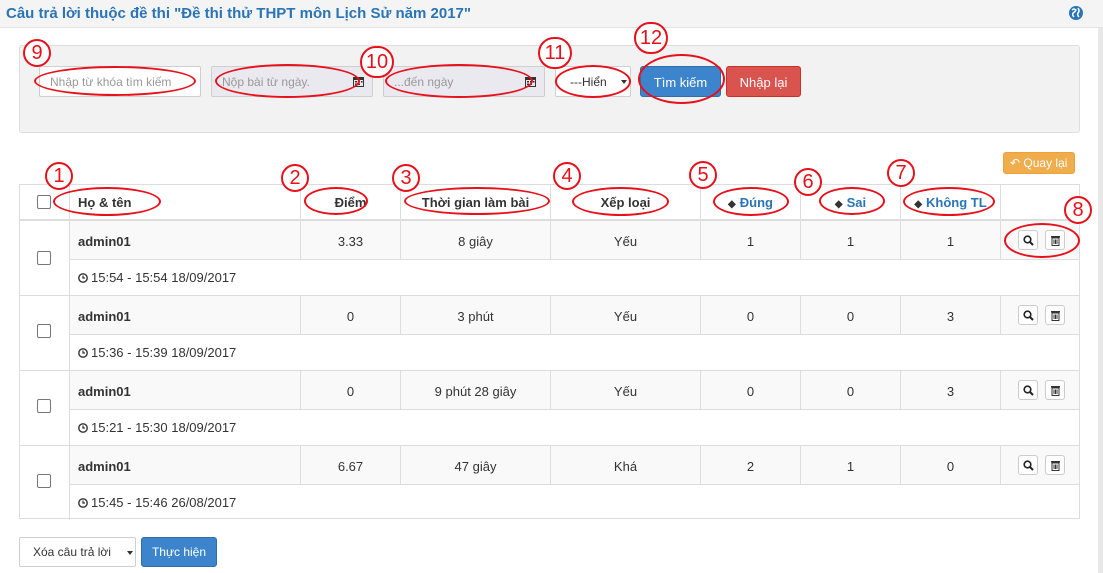 Image resolution: width=1103 pixels, height=573 pixels. Describe the element at coordinates (351, 315) in the screenshot. I see `cell-score: 0` at that location.